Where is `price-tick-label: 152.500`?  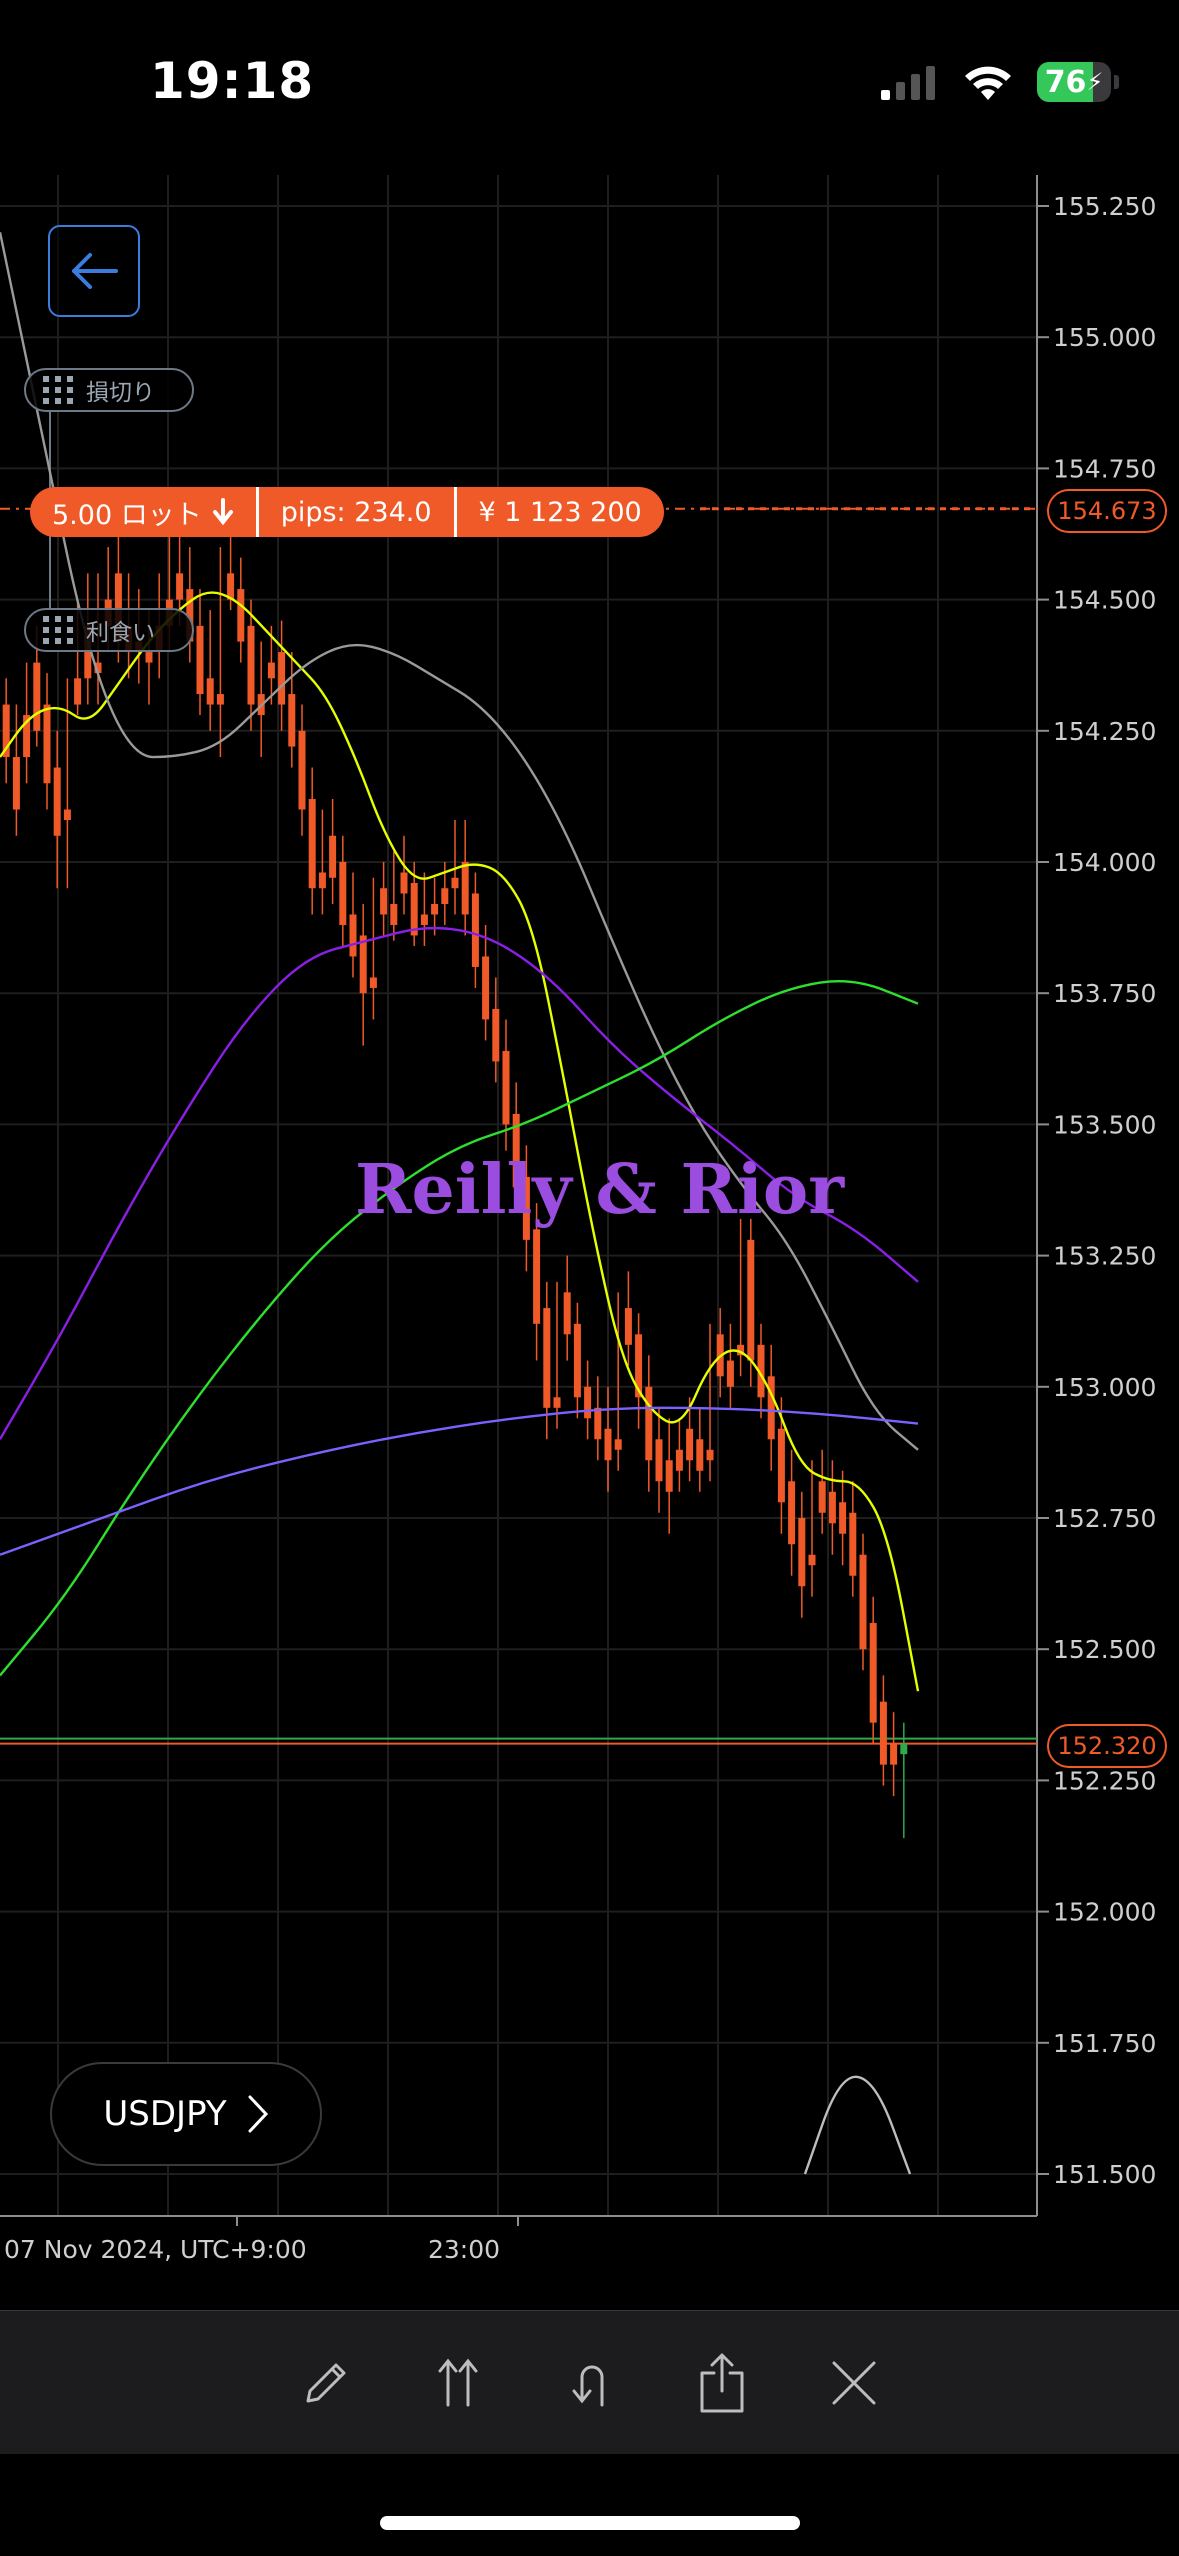 price-tick-label: 152.500 is located at coordinates (1104, 1649).